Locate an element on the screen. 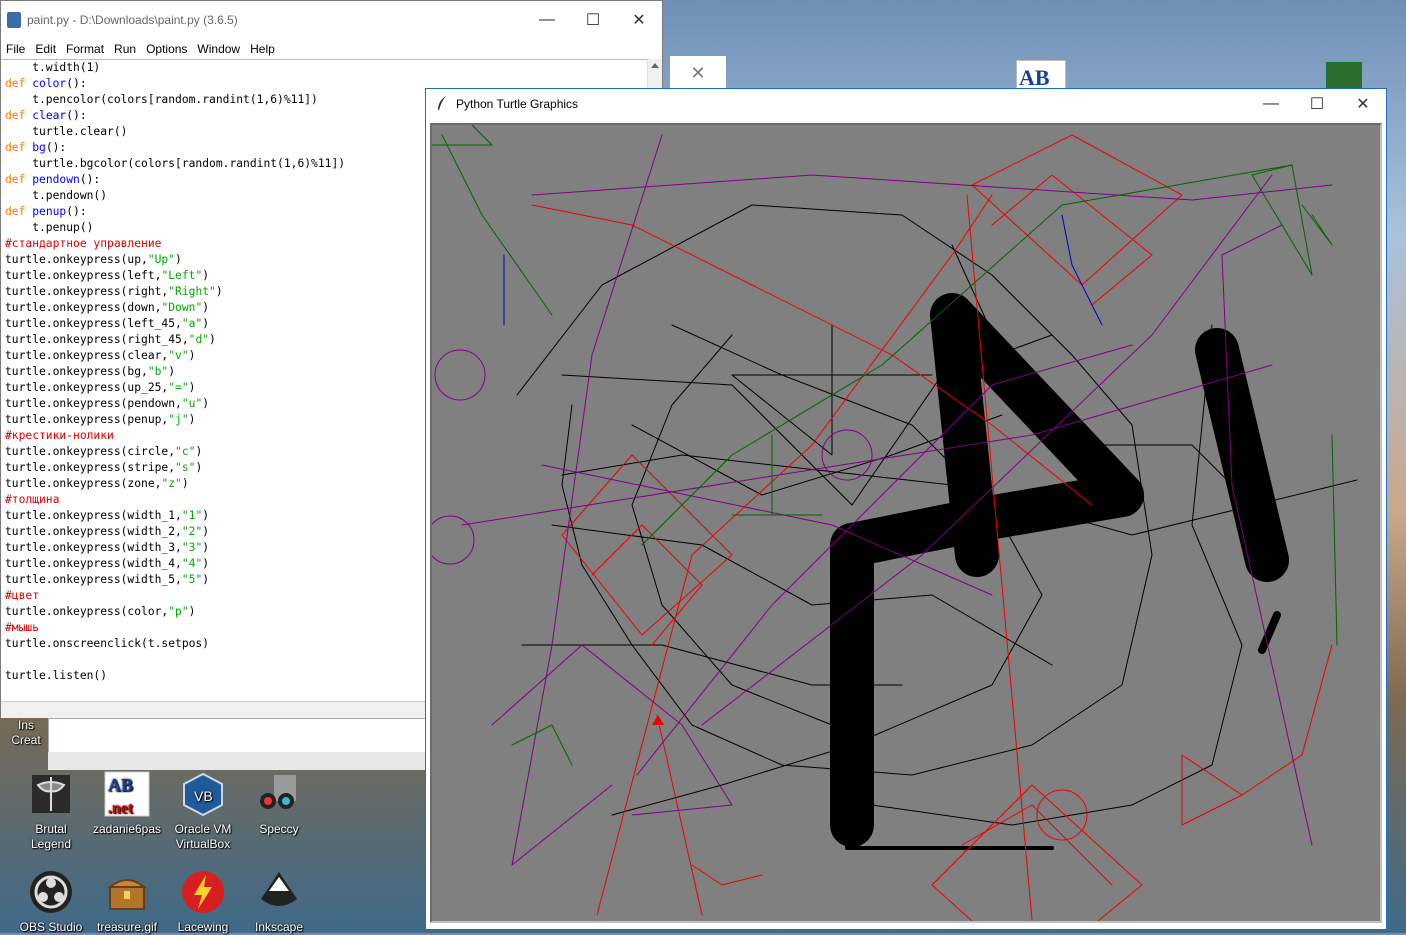 The width and height of the screenshot is (1406, 935). code-line: turtle.onkeypress(width_5,"5") is located at coordinates (107, 579).